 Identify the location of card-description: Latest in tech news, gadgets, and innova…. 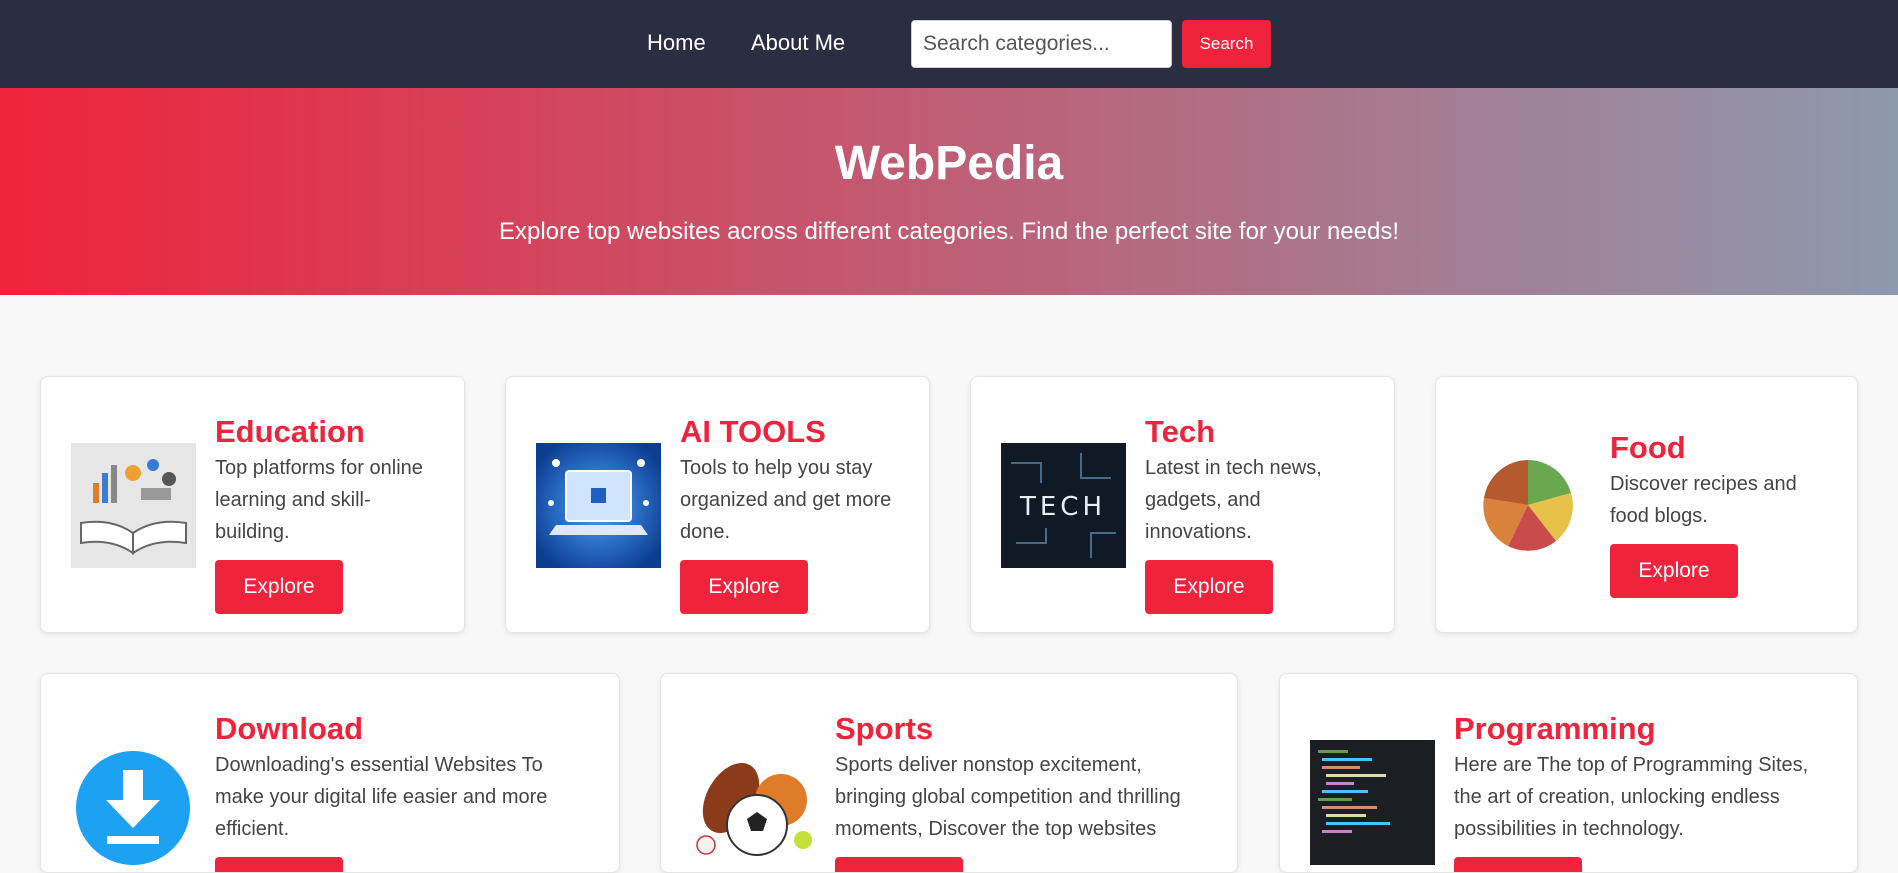
(1233, 500).